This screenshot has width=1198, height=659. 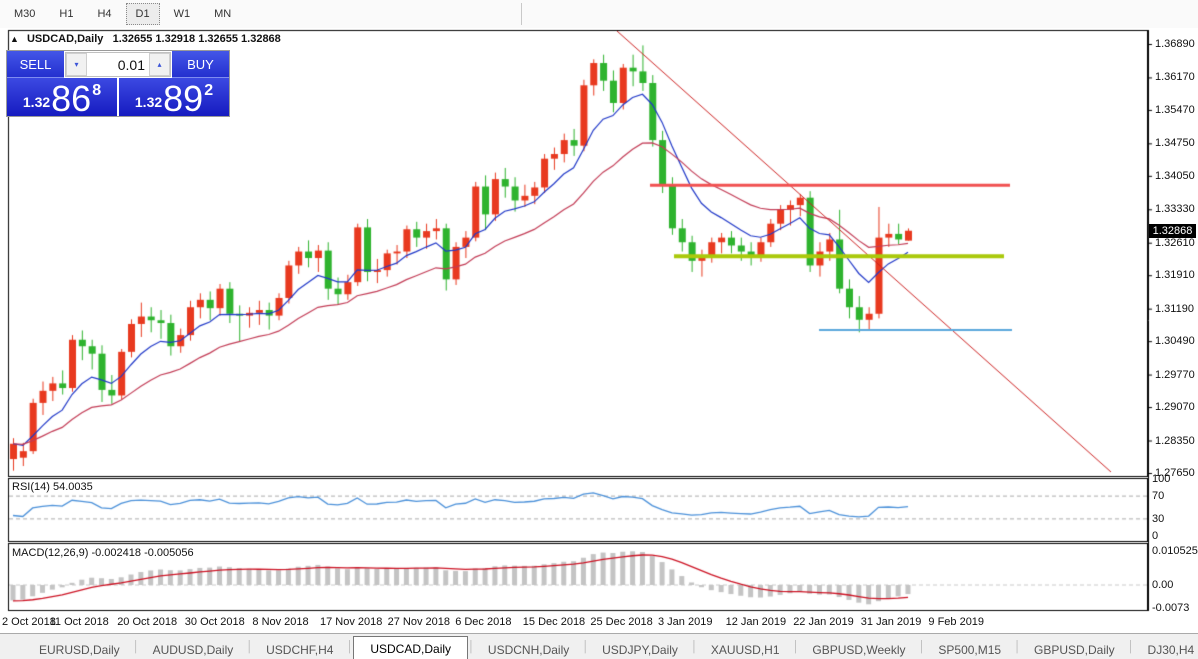 I want to click on rsi-axis-label: 70, so click(x=1158, y=496).